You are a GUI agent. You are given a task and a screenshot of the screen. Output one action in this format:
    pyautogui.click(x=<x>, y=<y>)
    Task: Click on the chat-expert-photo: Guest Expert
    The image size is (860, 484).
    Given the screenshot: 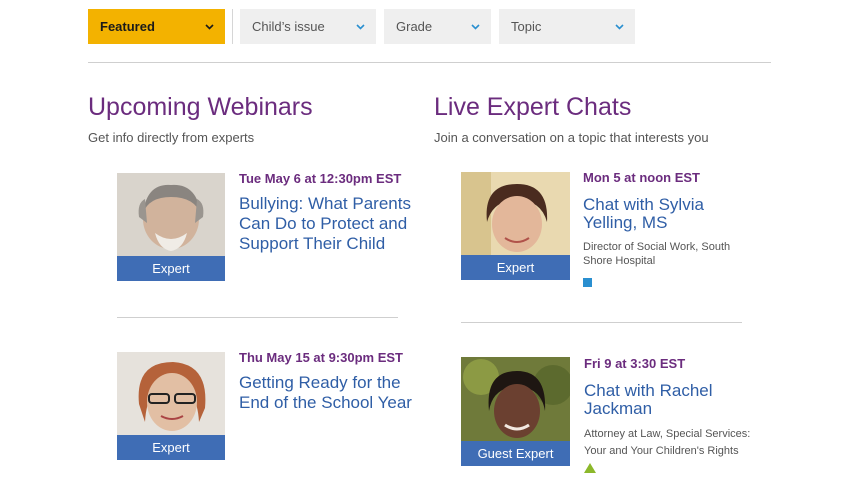 What is the action you would take?
    pyautogui.click(x=515, y=411)
    